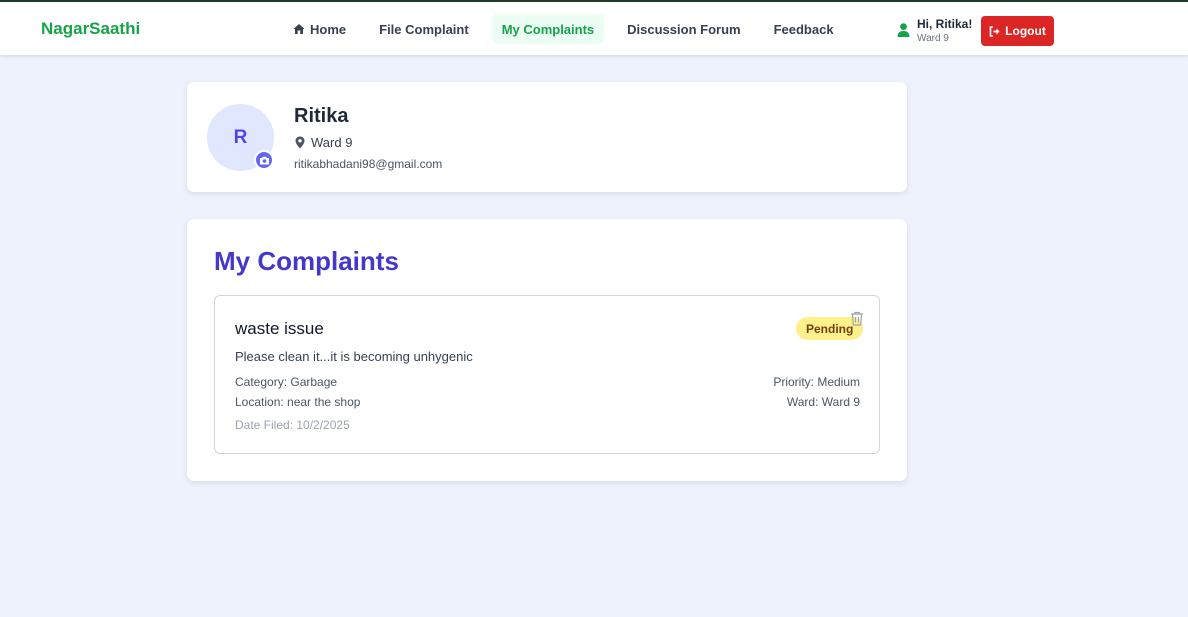  I want to click on nav-my-complaints: My Complaints, so click(548, 29).